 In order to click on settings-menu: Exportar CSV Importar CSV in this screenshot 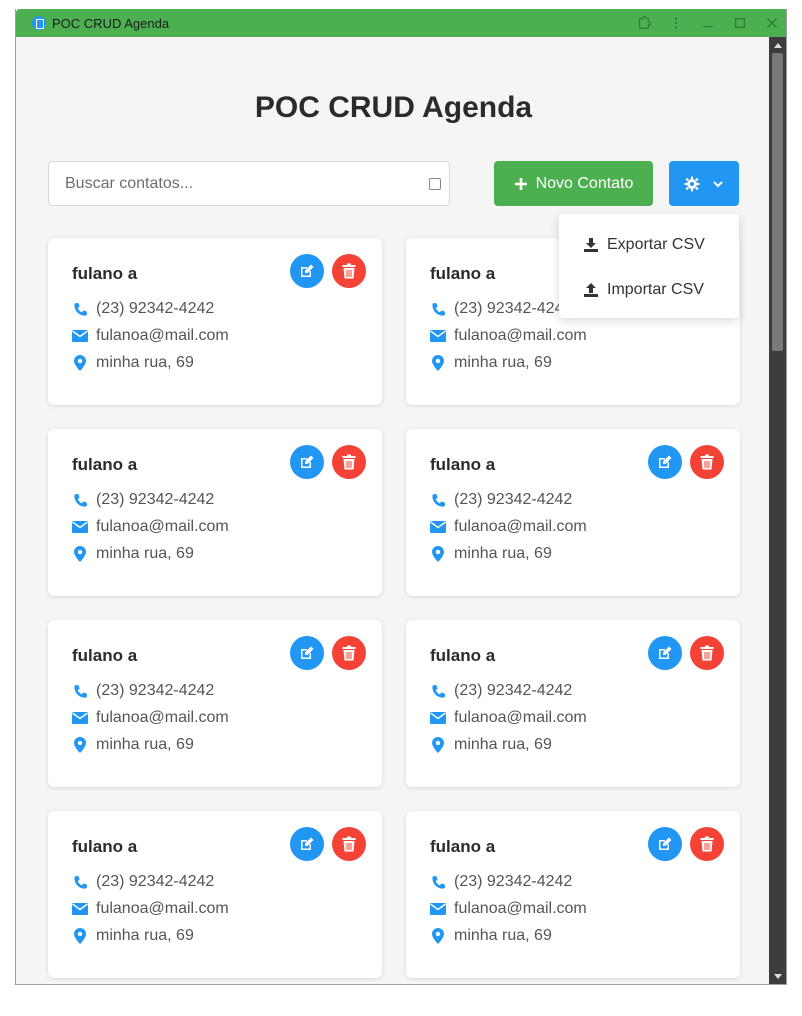, I will do `click(649, 266)`.